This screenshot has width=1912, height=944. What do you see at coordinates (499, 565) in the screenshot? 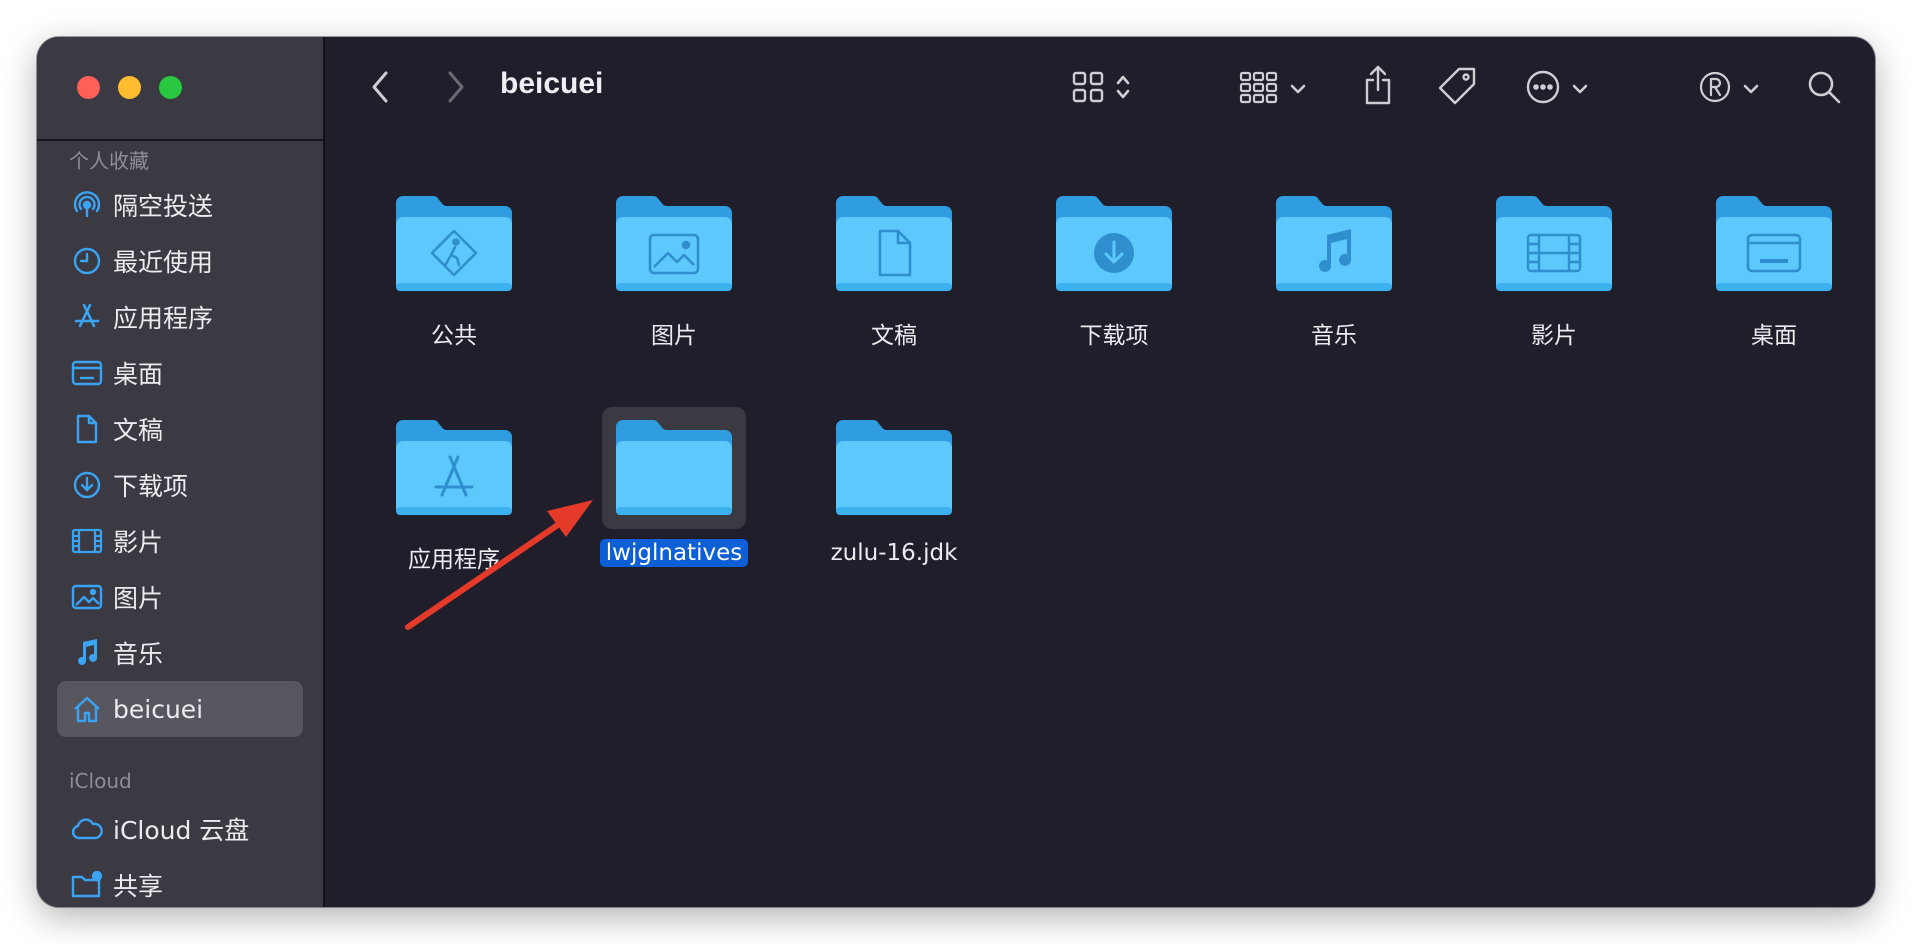
I see `annotation-arrow-icon` at bounding box center [499, 565].